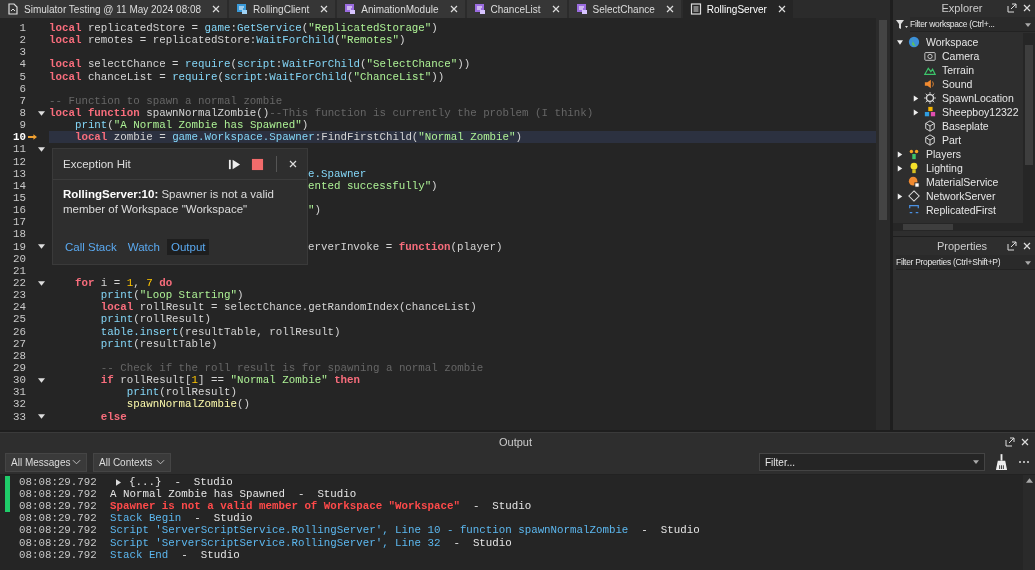 The image size is (1035, 570). What do you see at coordinates (282, 9) in the screenshot?
I see `editor-tab: RollingClient` at bounding box center [282, 9].